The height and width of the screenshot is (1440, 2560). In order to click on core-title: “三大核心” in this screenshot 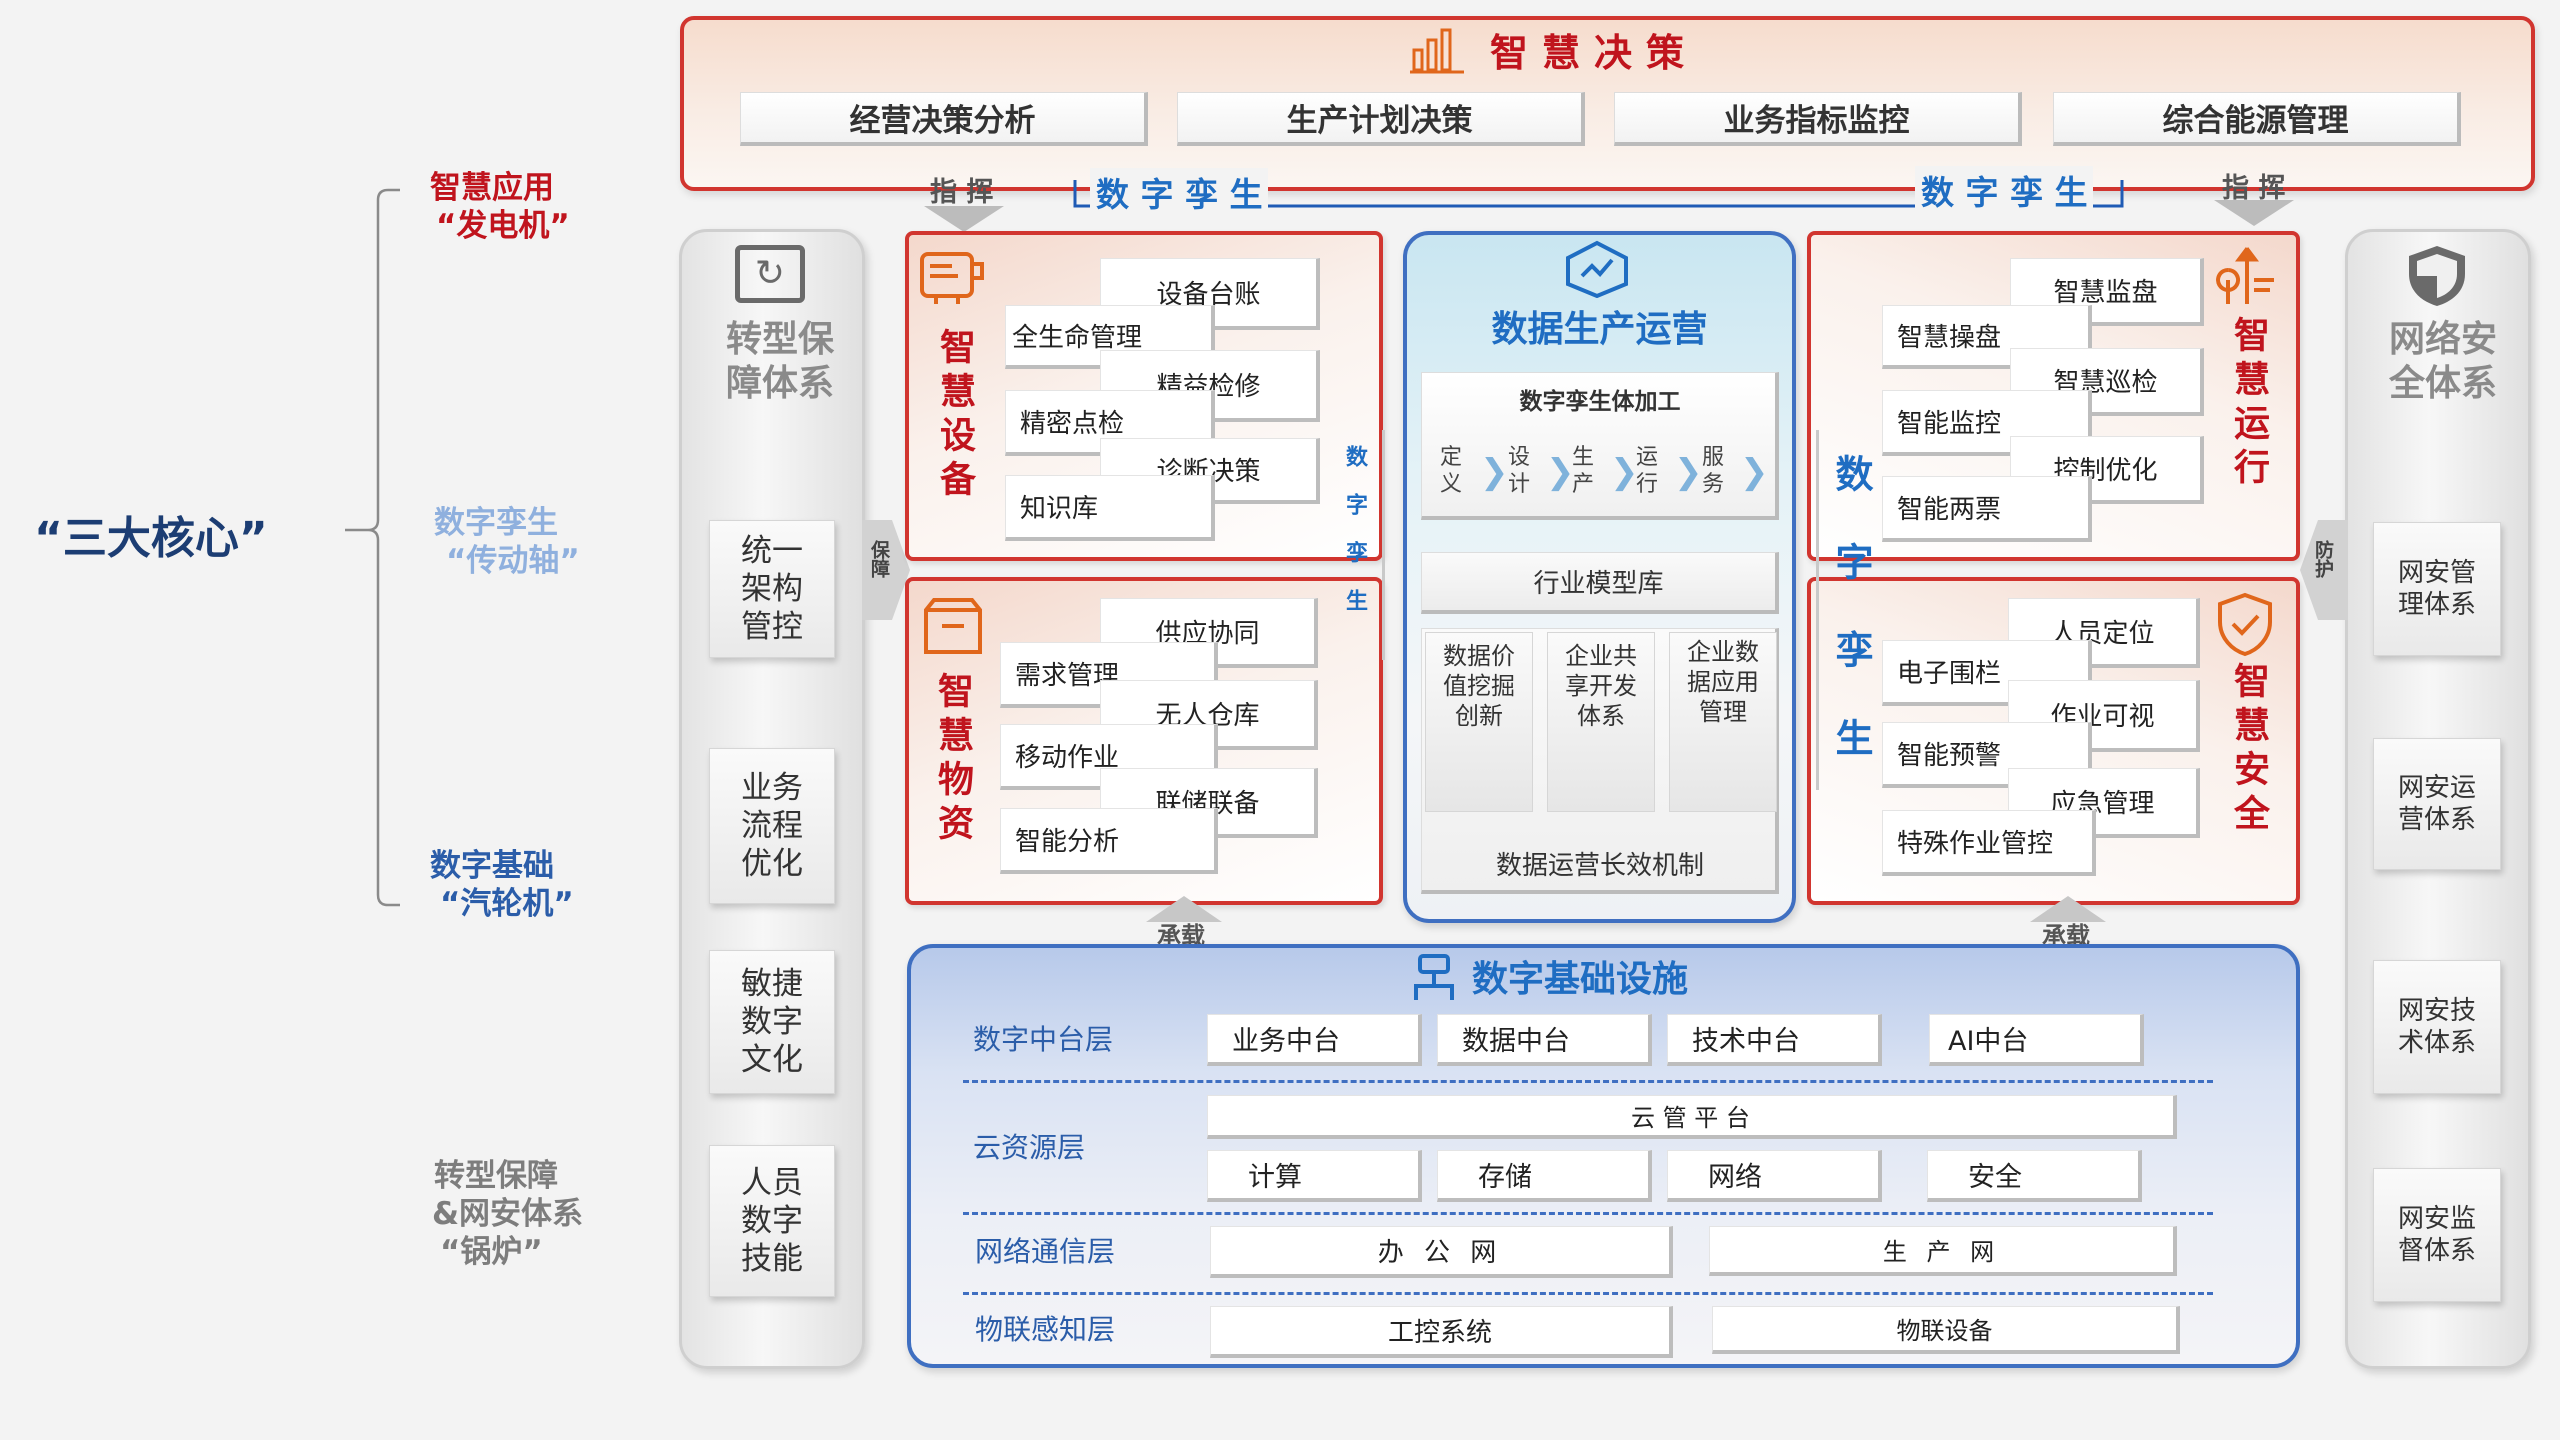, I will do `click(151, 538)`.